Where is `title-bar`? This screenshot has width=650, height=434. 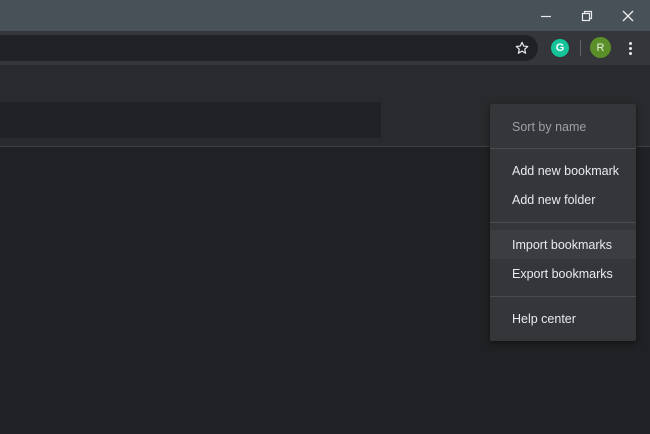 title-bar is located at coordinates (325, 15).